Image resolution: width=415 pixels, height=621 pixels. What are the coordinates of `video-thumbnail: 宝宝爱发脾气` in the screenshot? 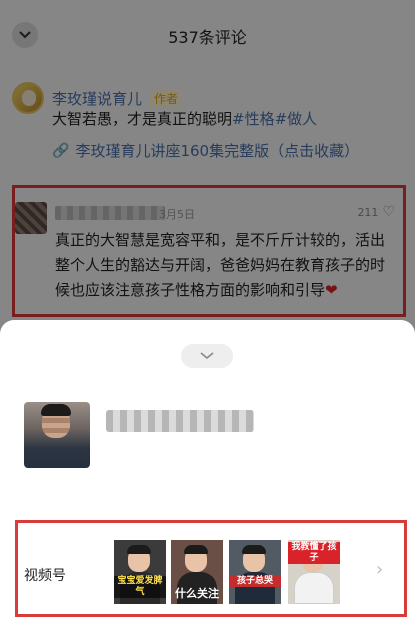 It's located at (140, 572).